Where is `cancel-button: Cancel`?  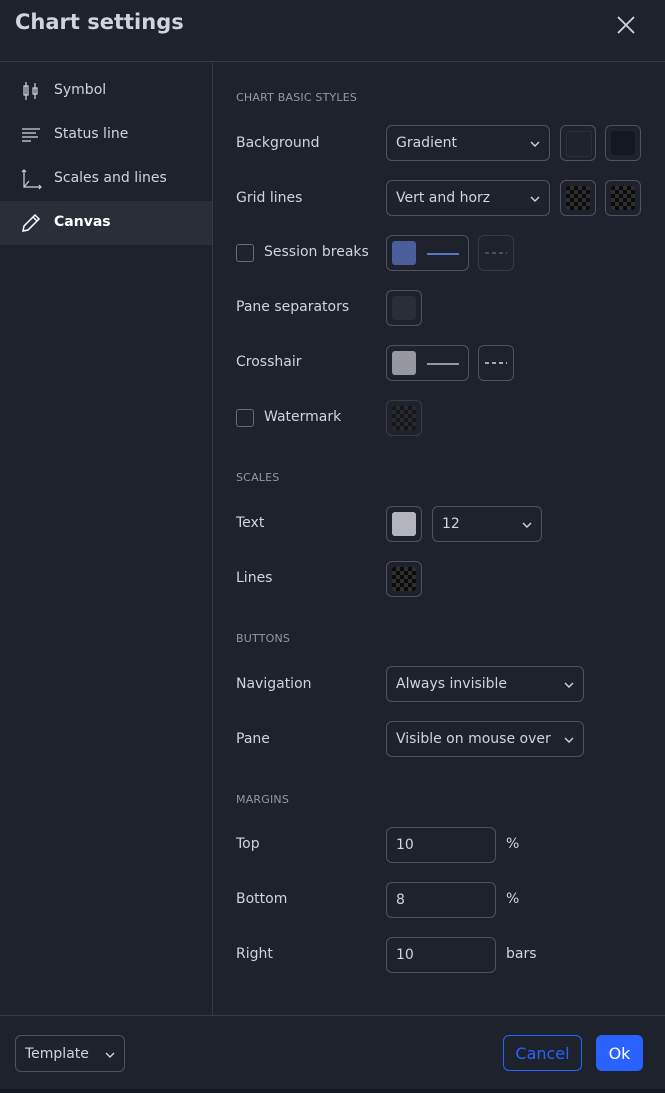 cancel-button: Cancel is located at coordinates (542, 1053).